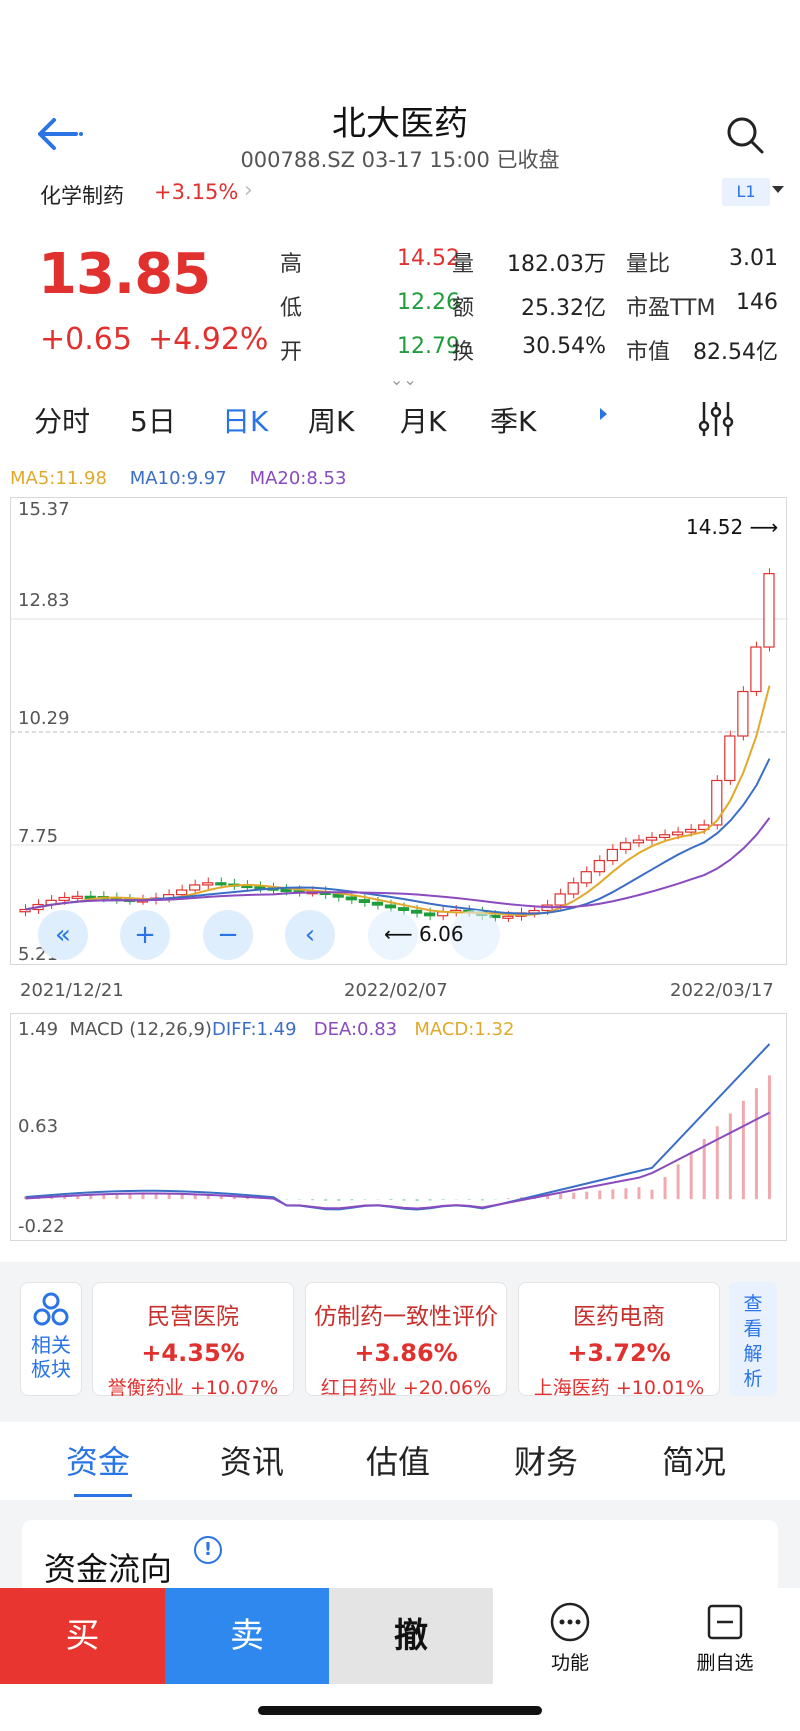 The width and height of the screenshot is (800, 1731). I want to click on quote-value: 25.32亿, so click(563, 308).